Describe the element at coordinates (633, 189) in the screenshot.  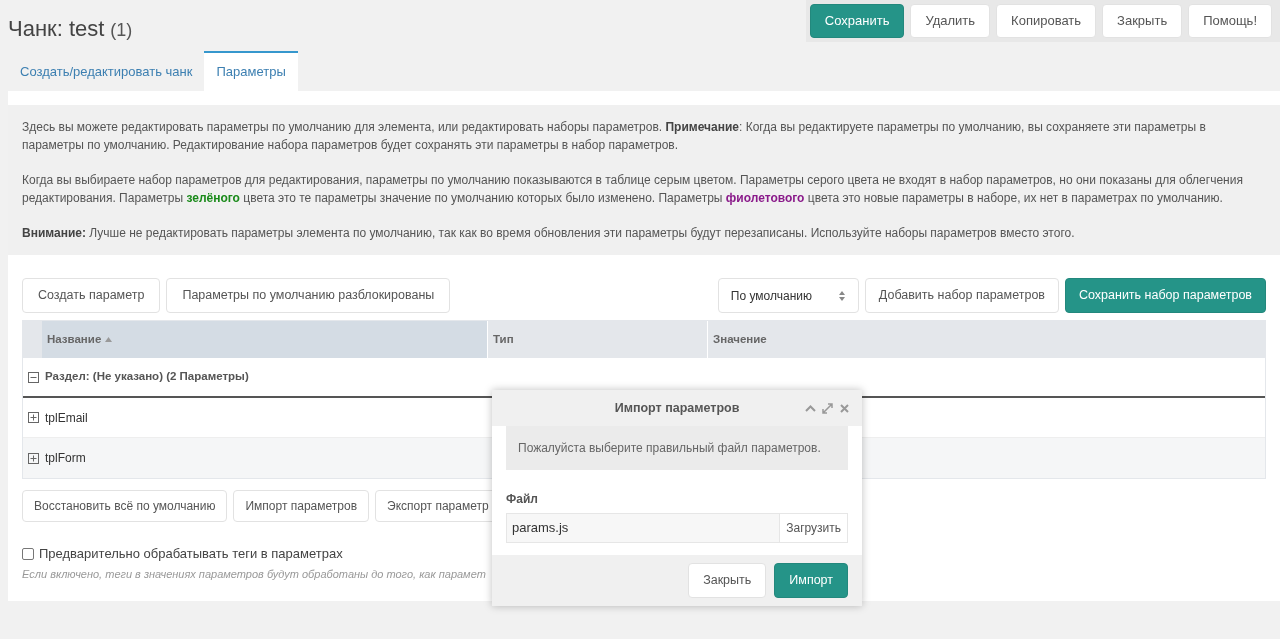
I see `help-paragraph: Когда вы выбираете набор параметров для редактирования, параметры по умолчанию показываются в таблице серым цветом. Параметры серого цвета не входят в набор параметров, но они показаны для облегчения редактирования. Параметры зелёного цвета это те параметры значение по умолчанию которых было изменено. Параметры фиолетового цвета это новые параметры в наборе, их нет в параметрах по умолчанию.` at that location.